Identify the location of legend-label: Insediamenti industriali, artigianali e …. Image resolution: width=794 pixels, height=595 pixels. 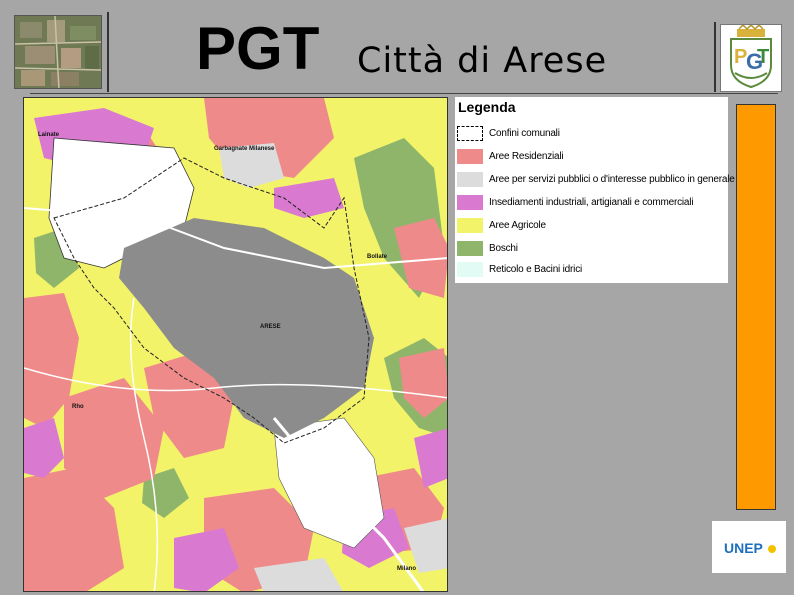
(591, 202).